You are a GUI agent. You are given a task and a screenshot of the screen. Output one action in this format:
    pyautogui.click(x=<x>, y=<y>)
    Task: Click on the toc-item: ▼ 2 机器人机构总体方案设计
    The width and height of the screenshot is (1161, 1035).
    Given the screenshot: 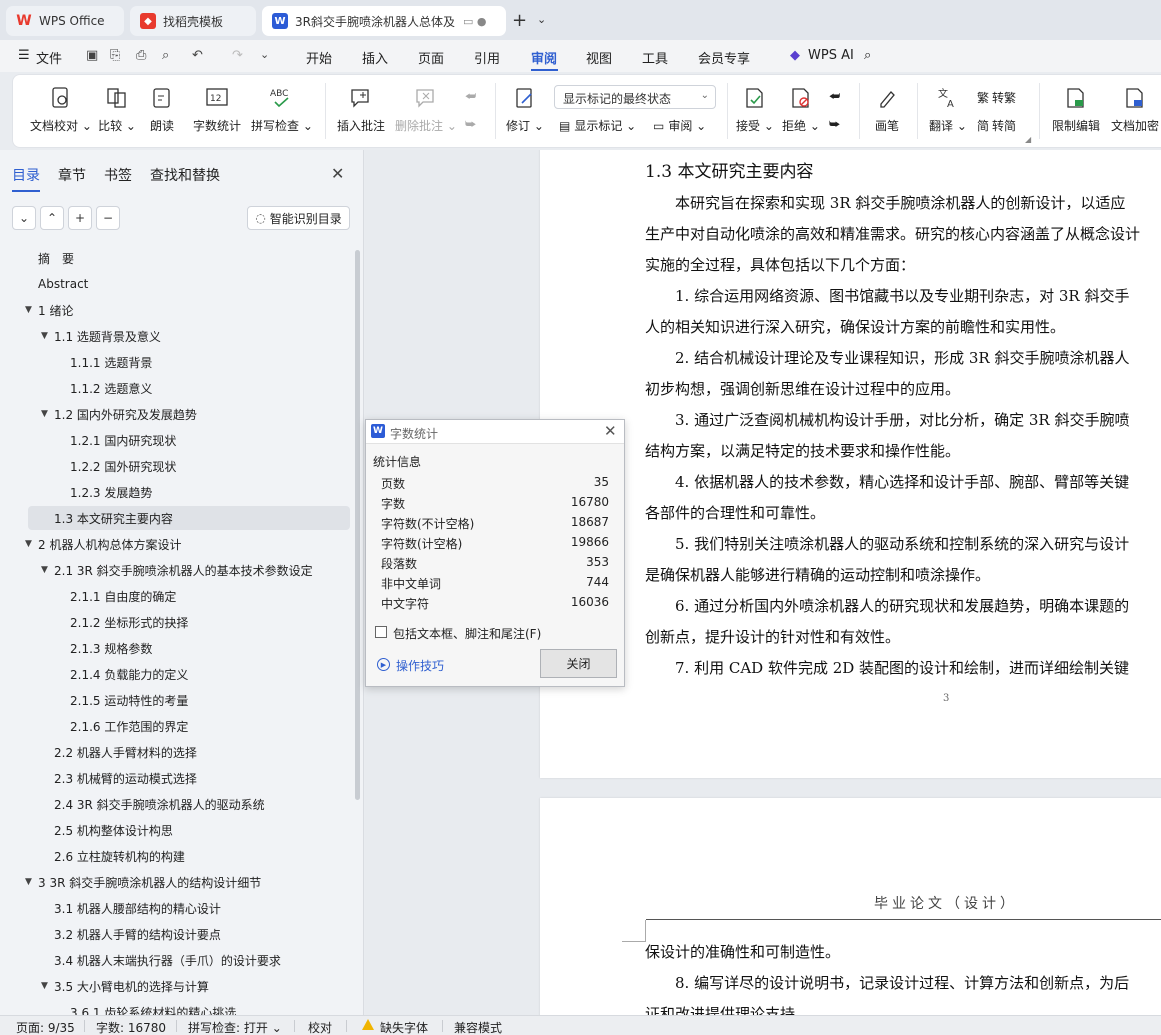 What is the action you would take?
    pyautogui.click(x=176, y=544)
    